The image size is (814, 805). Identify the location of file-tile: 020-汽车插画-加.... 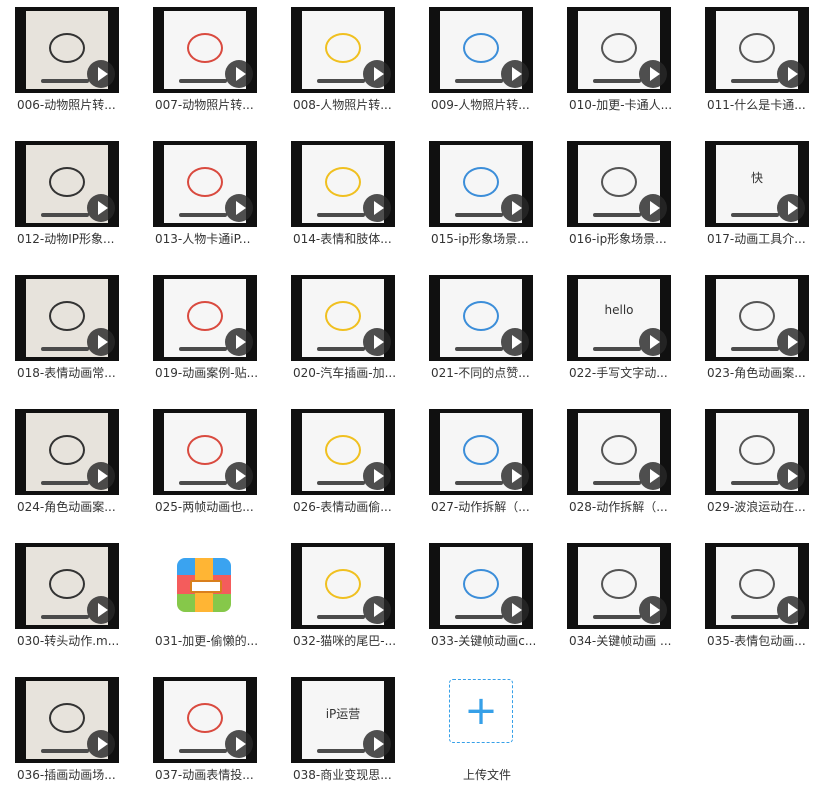
(360, 339).